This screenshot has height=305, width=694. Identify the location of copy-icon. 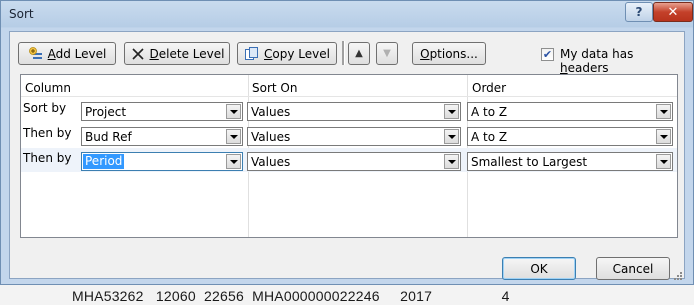
(252, 54).